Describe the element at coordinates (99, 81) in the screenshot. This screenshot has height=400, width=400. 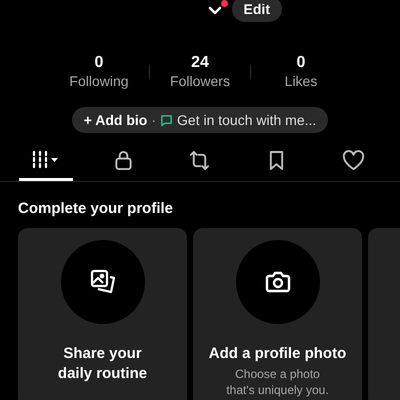
I see `stat-label: Following` at that location.